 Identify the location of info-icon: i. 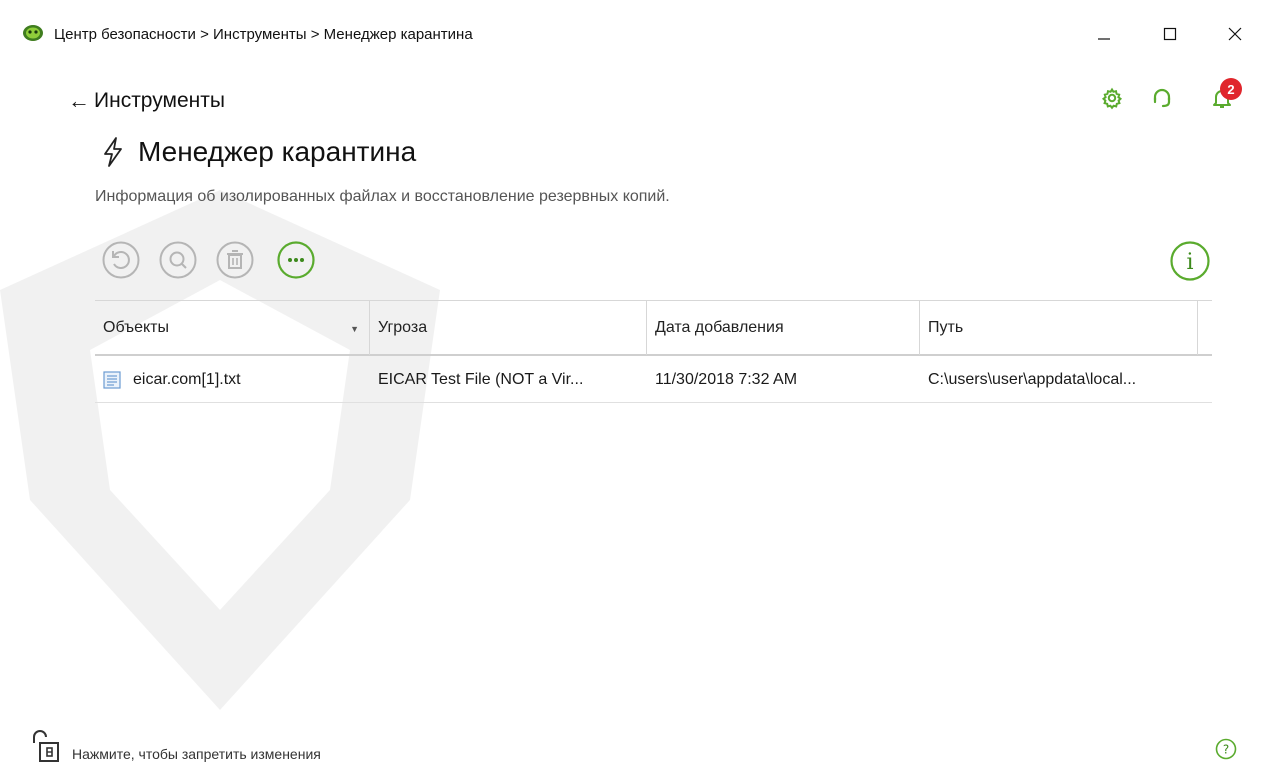
(1190, 261).